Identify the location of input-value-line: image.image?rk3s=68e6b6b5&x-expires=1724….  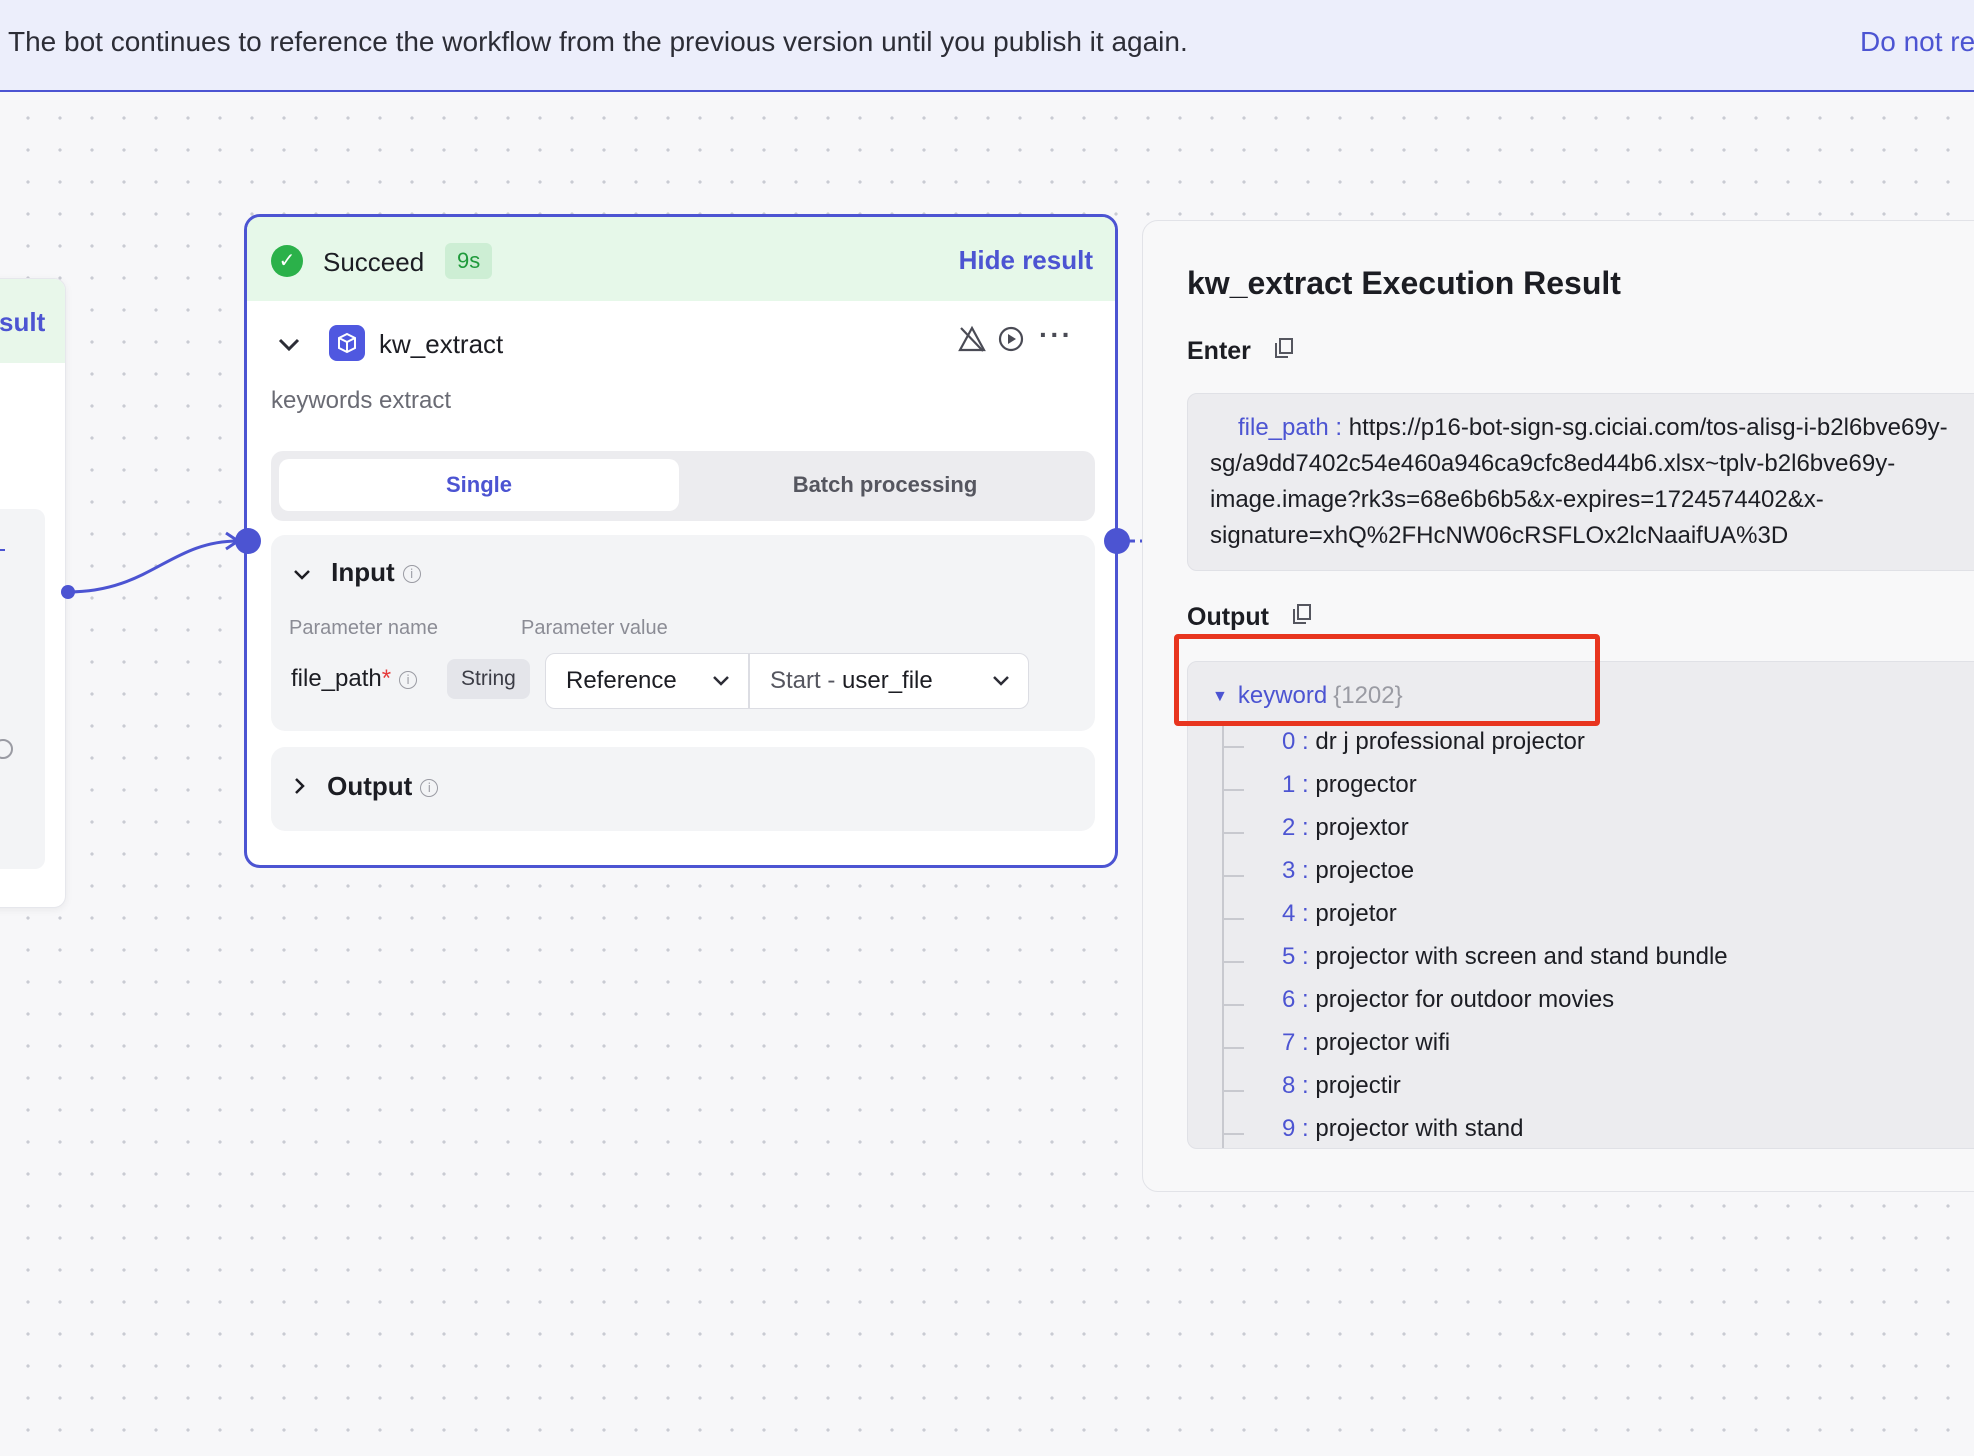
(1517, 499).